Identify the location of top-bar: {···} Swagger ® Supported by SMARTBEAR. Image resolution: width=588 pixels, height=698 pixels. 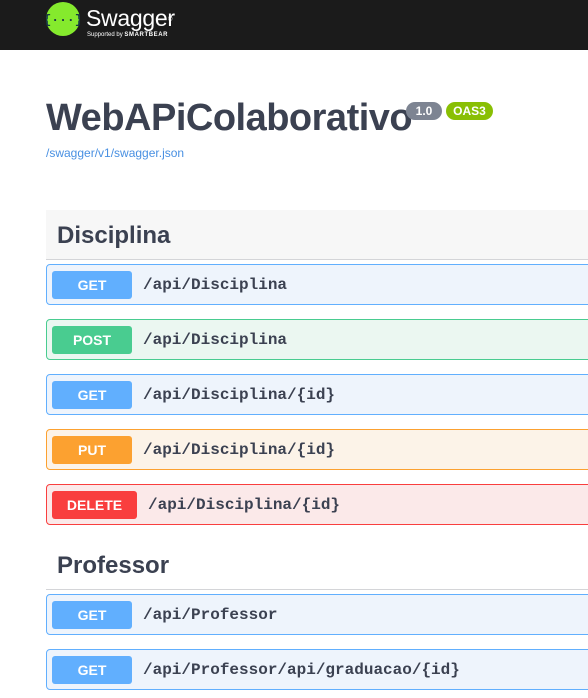
(294, 25).